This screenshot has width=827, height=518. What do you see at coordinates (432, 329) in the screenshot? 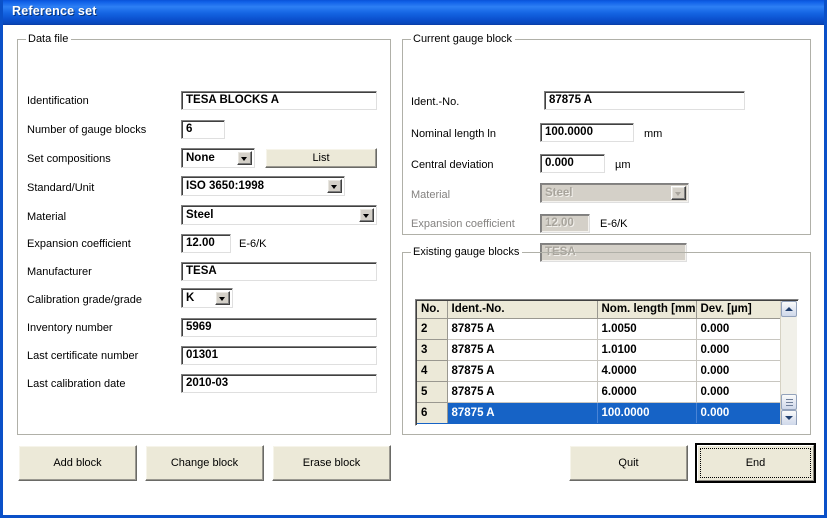
I see `cell-no: 2` at bounding box center [432, 329].